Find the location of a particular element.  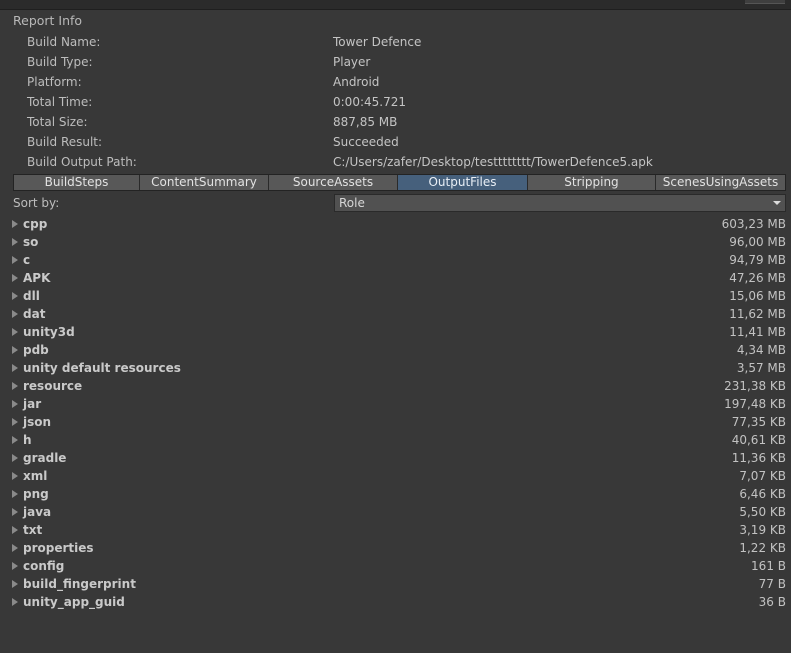

info-label: Build Result: is located at coordinates (65, 142).